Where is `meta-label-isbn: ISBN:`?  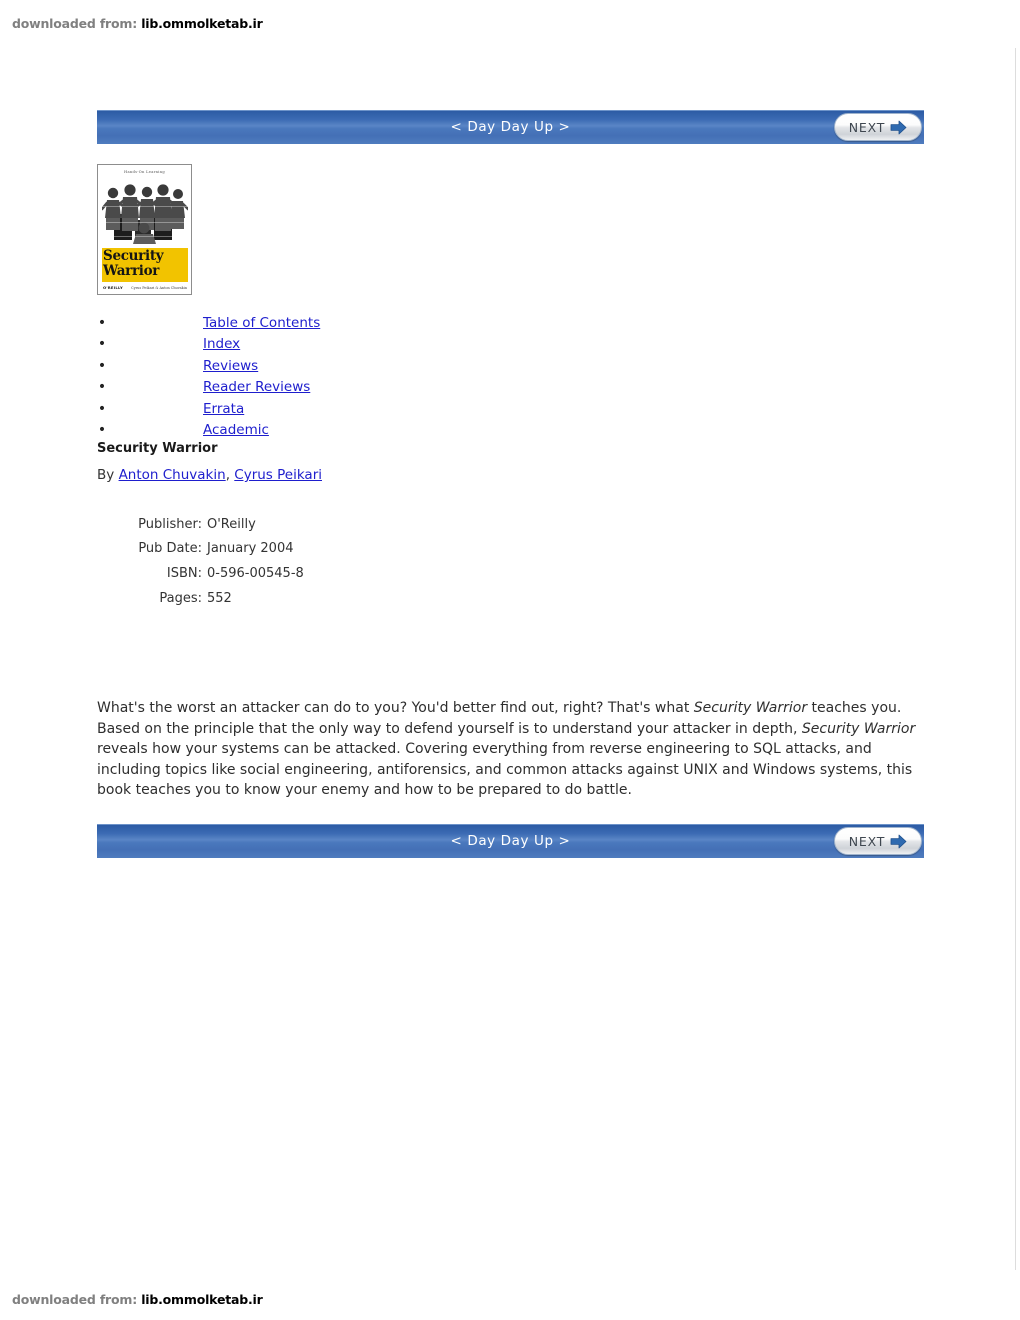
meta-label-isbn: ISBN: is located at coordinates (184, 573).